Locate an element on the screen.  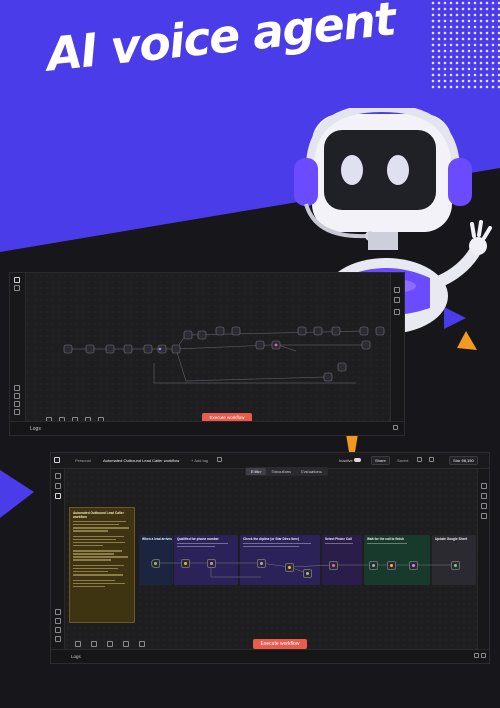
logo-icon is located at coordinates (17, 280).